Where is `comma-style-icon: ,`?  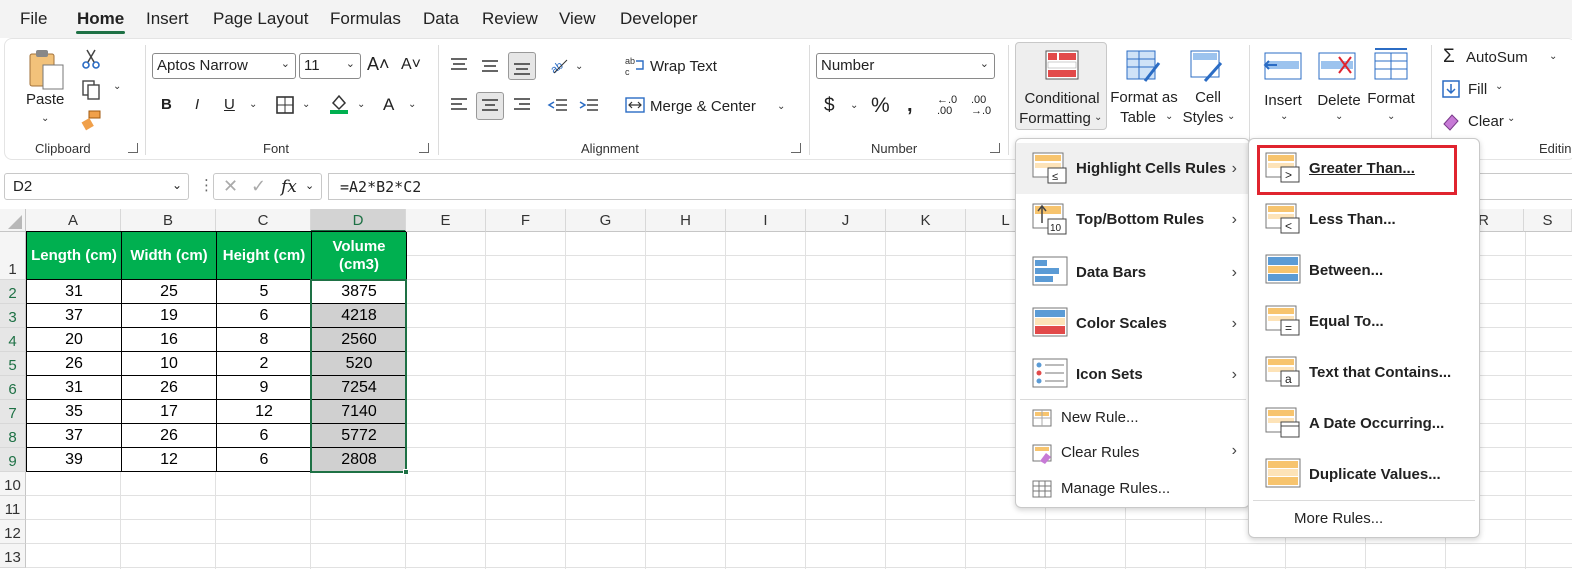
comma-style-icon: , is located at coordinates (910, 105).